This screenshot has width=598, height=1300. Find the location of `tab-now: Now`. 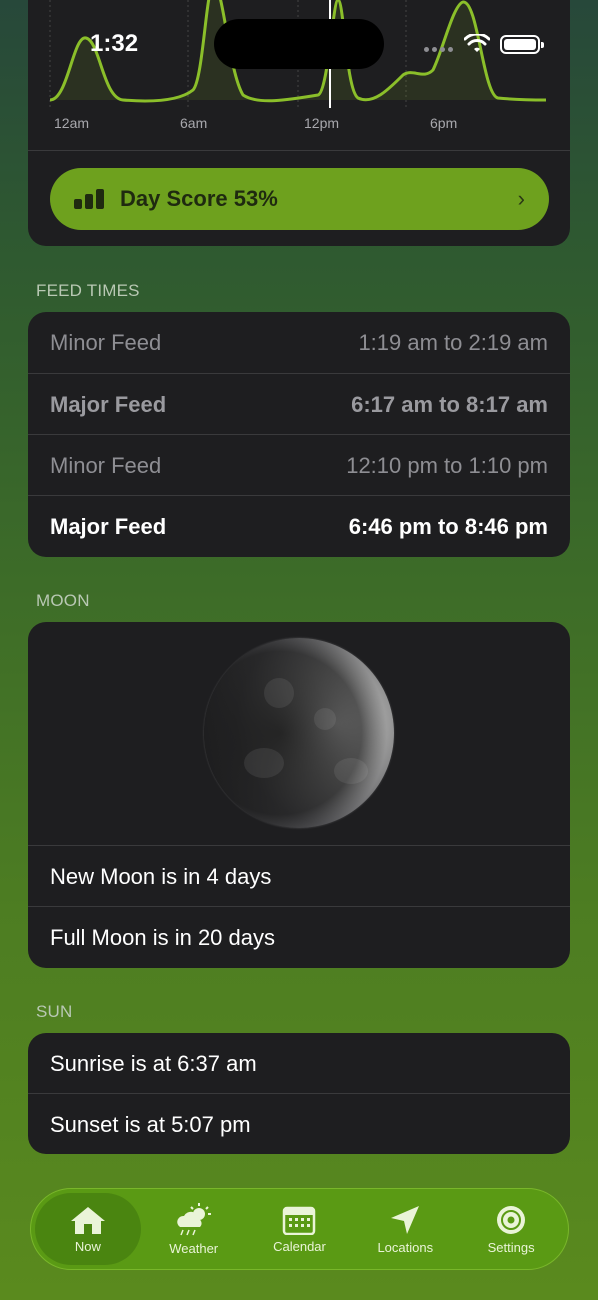

tab-now: Now is located at coordinates (88, 1229).